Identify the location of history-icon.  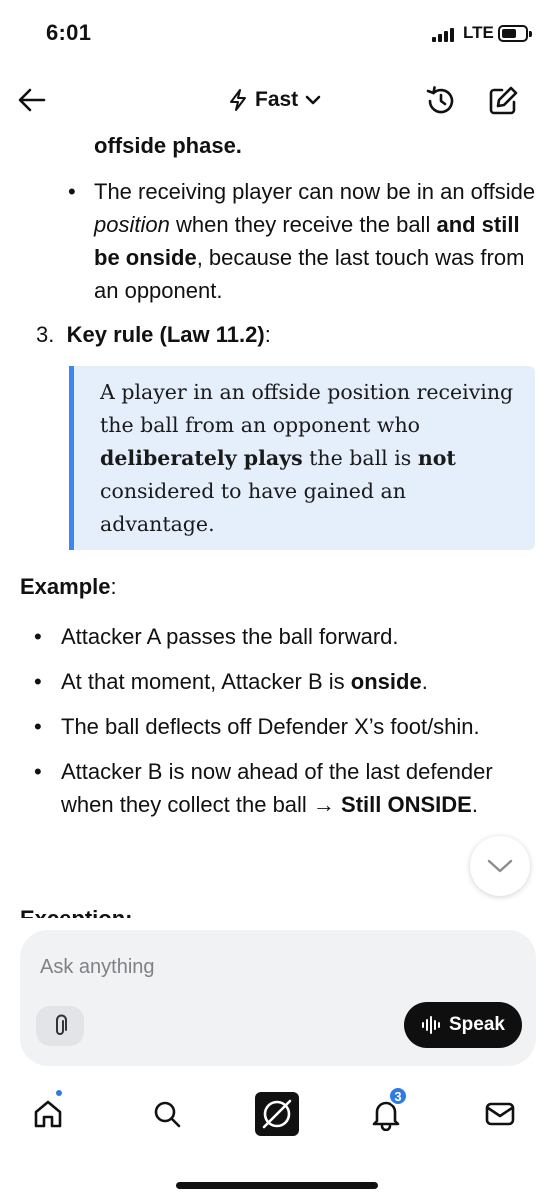
(440, 100).